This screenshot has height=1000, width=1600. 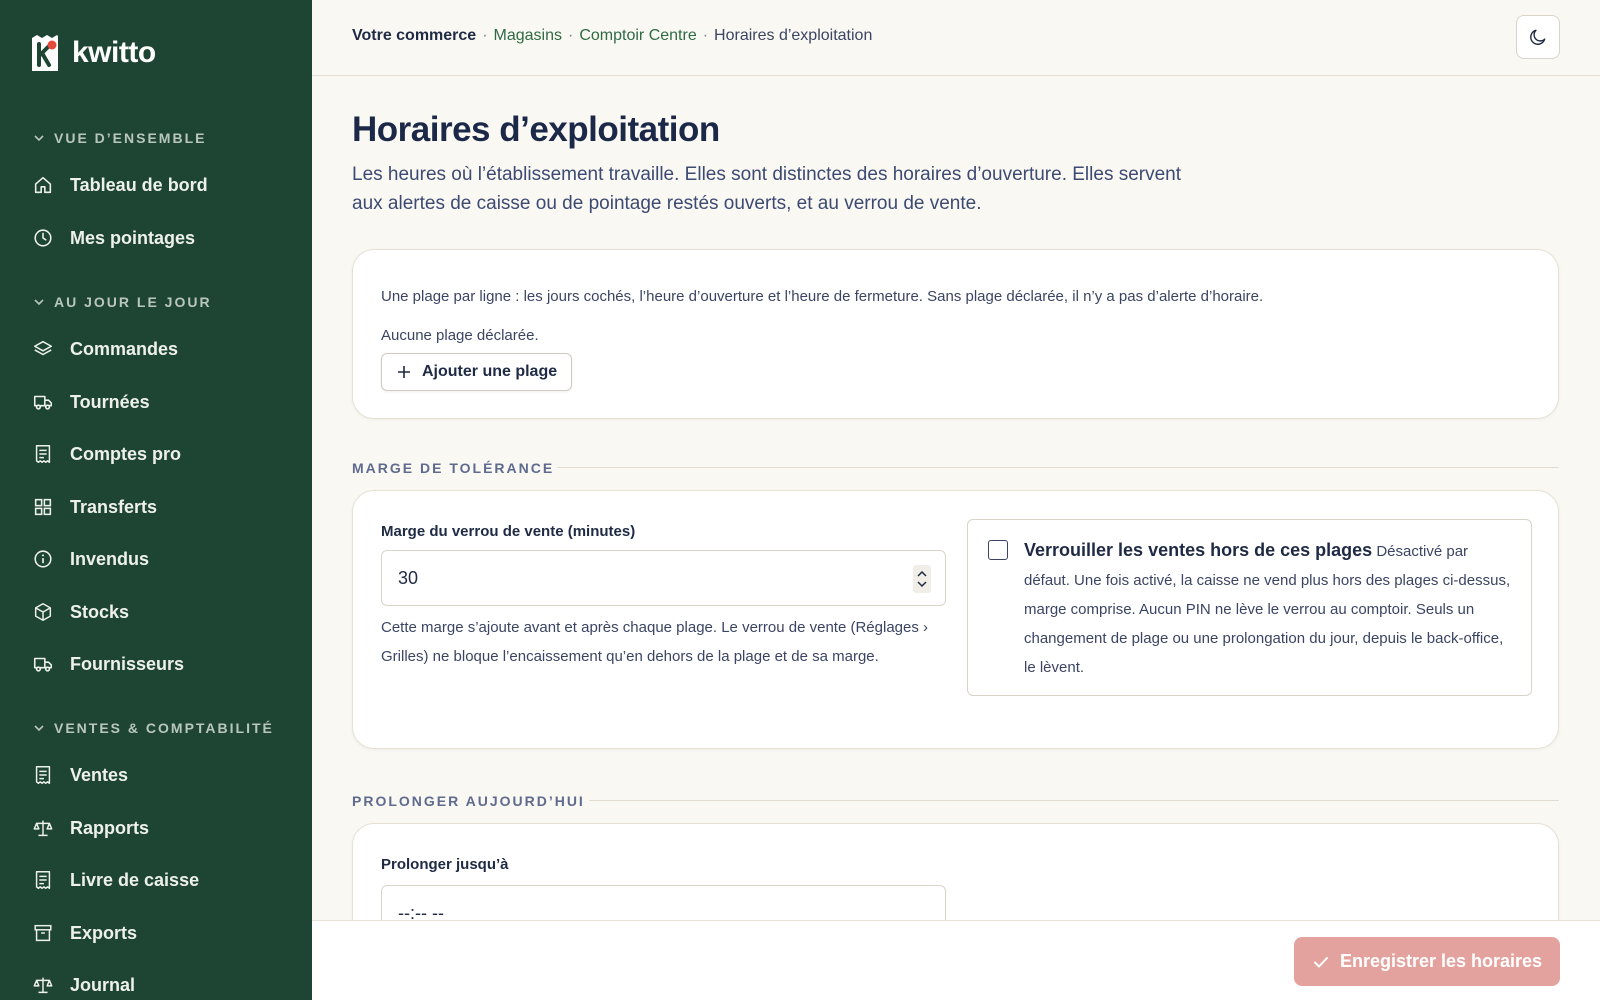 I want to click on ranges-empty-state: Aucune plage déclarée., so click(x=460, y=335).